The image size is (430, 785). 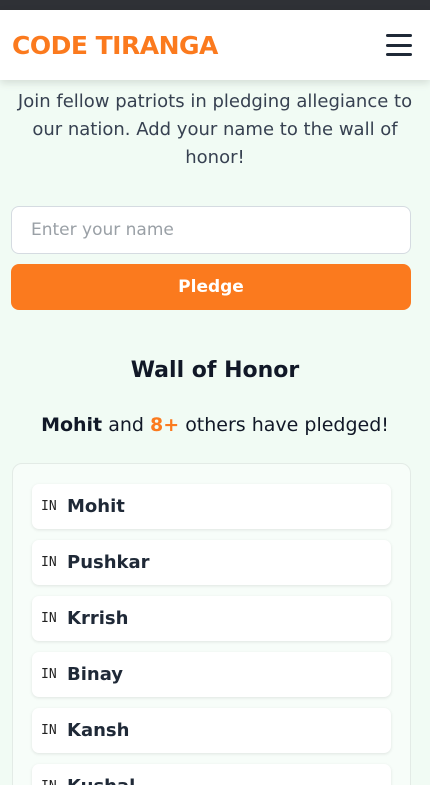 I want to click on pledger-name: Pushkar, so click(x=108, y=562).